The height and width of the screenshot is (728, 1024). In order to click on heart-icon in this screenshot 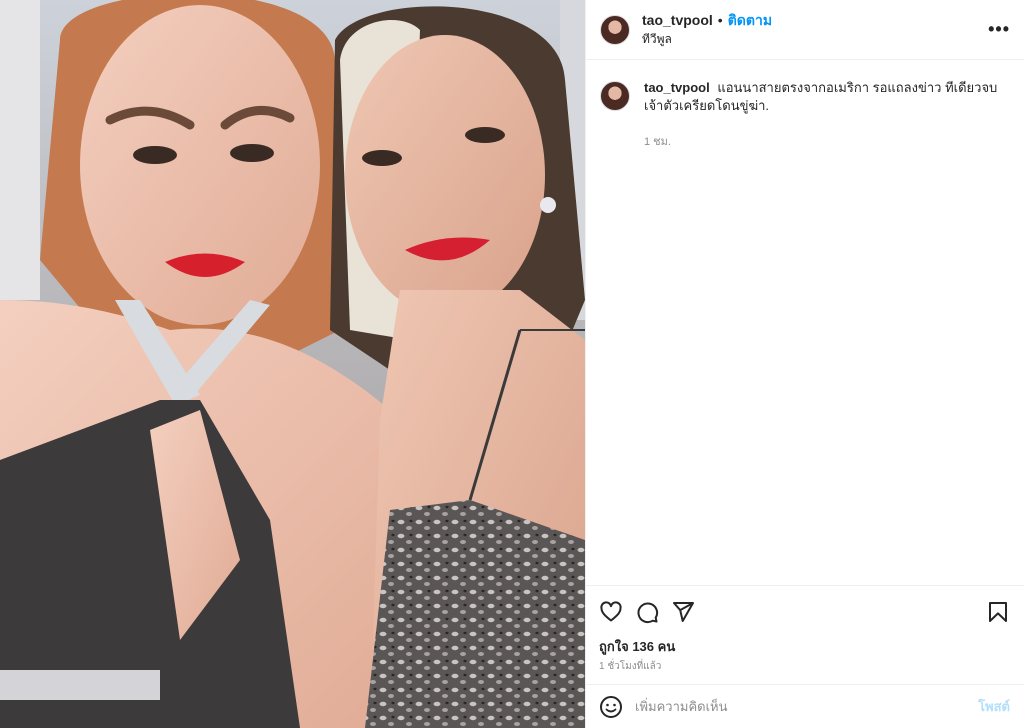, I will do `click(611, 612)`.